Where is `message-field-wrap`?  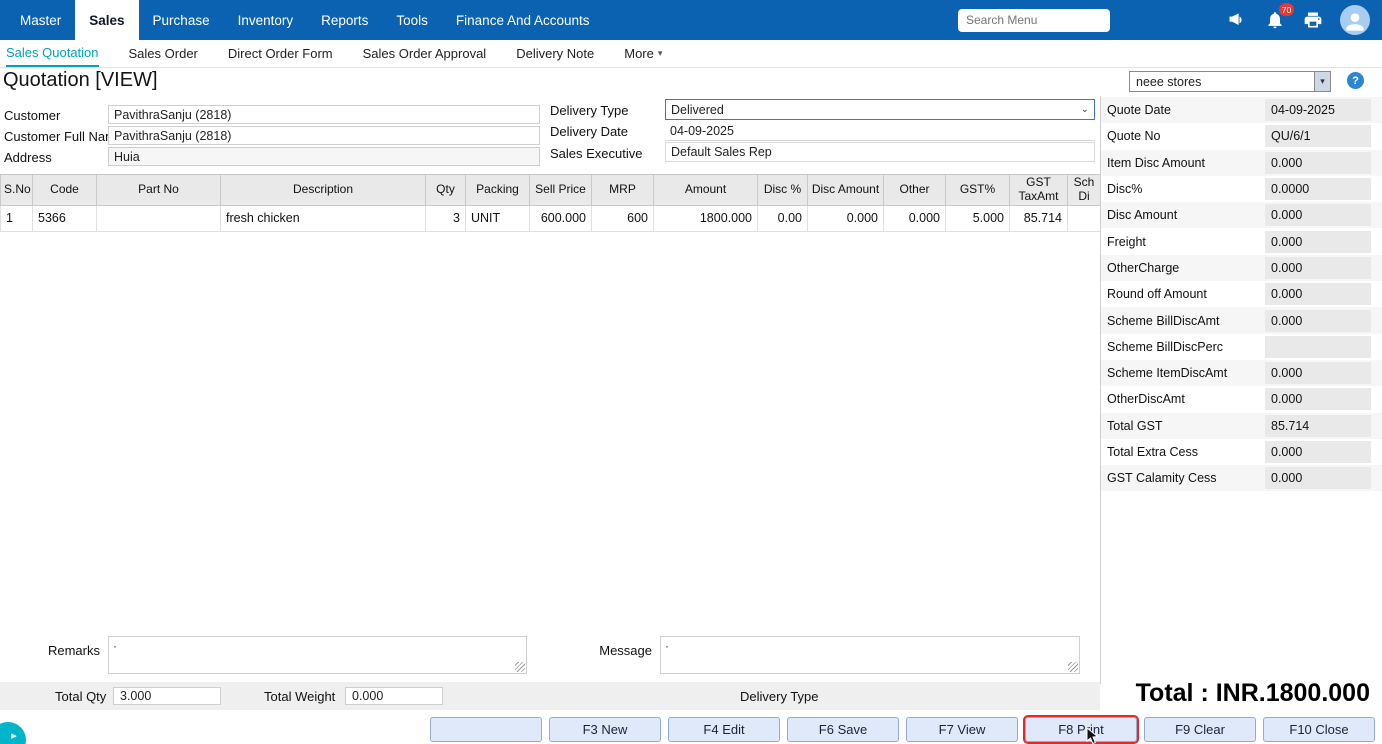
message-field-wrap is located at coordinates (870, 655).